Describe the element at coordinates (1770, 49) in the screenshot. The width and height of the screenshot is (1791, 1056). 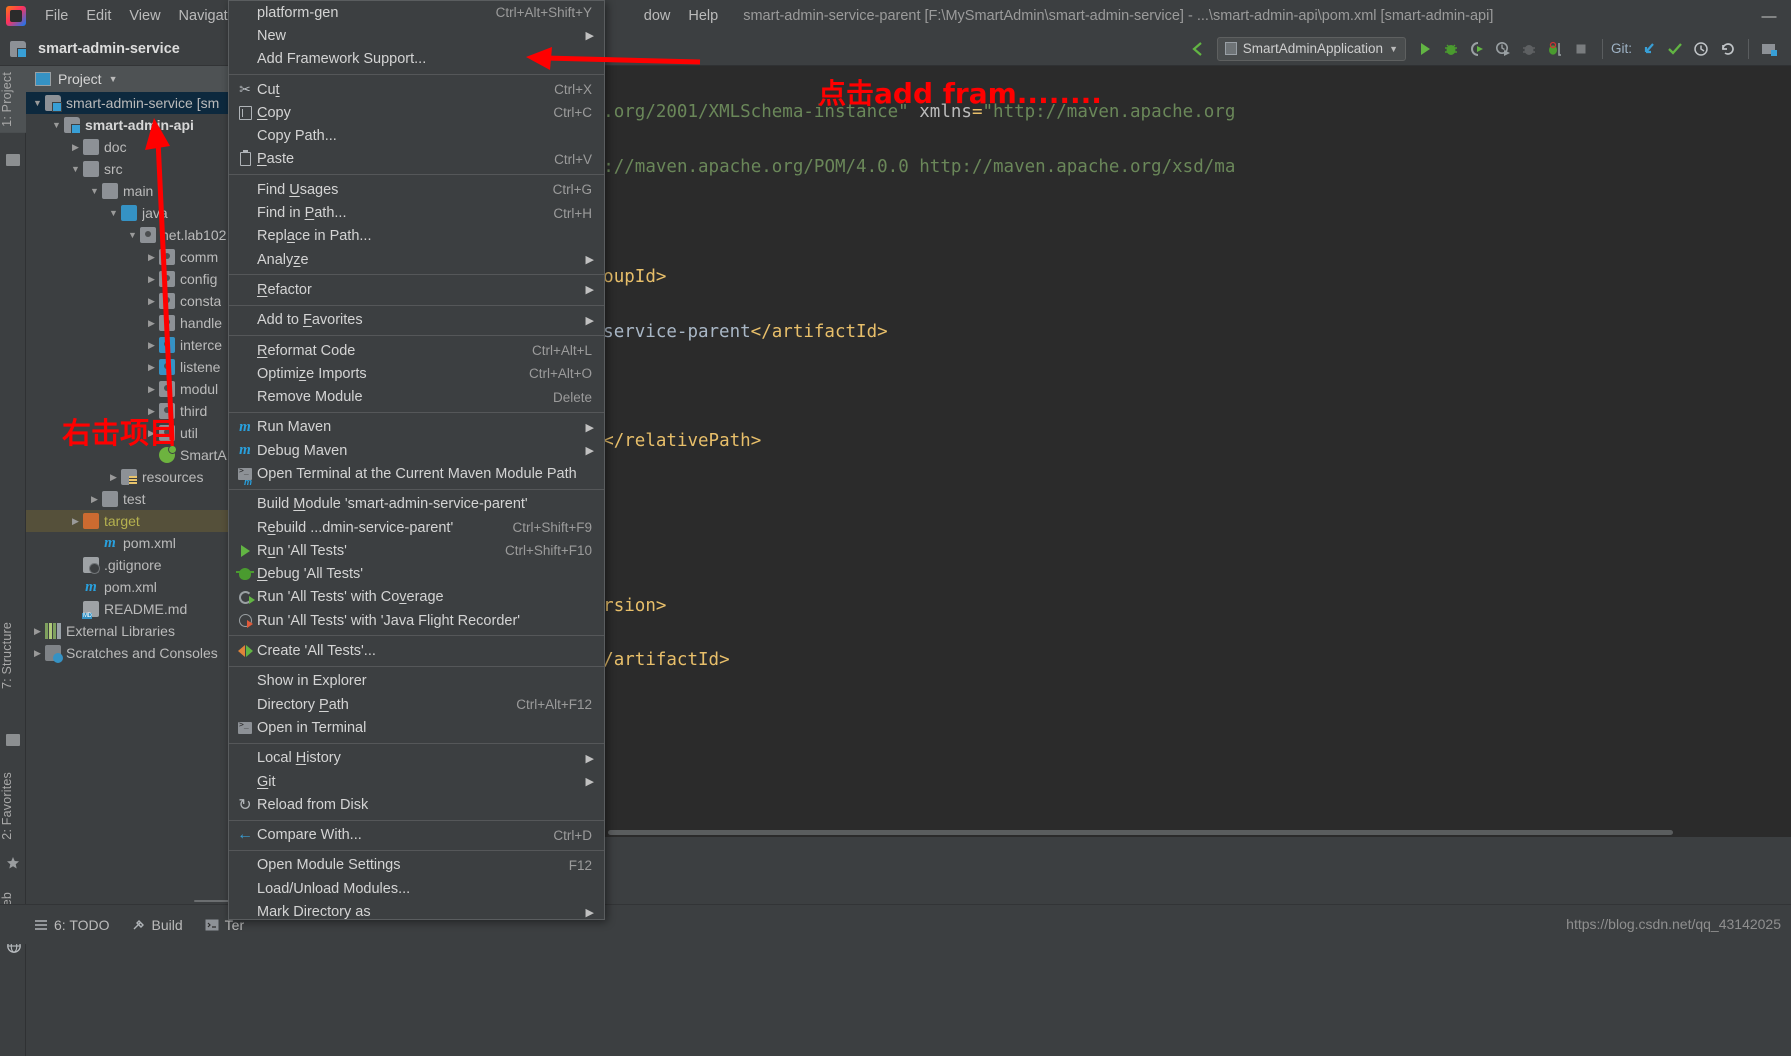
I see `project-structure-icon` at that location.